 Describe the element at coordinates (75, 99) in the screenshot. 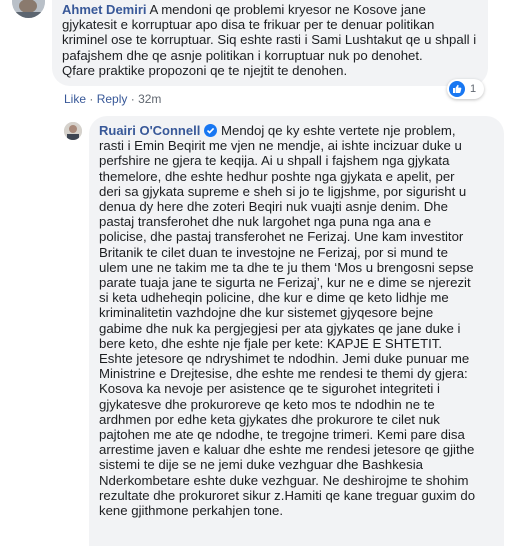

I see `like-link: Like` at that location.